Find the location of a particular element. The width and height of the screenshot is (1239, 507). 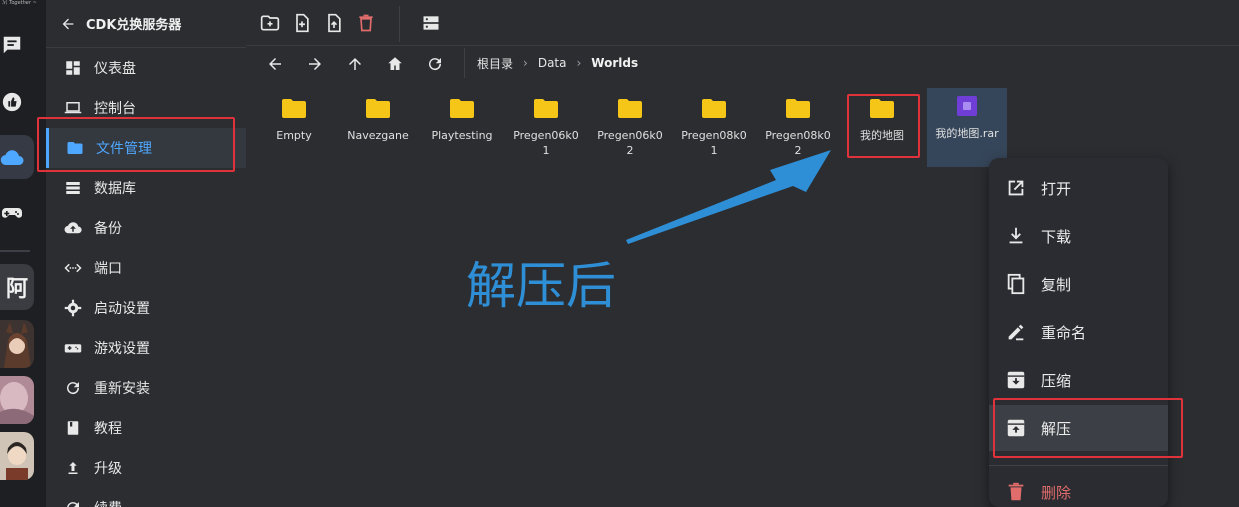

menu-item-label: 下载 is located at coordinates (1056, 236).